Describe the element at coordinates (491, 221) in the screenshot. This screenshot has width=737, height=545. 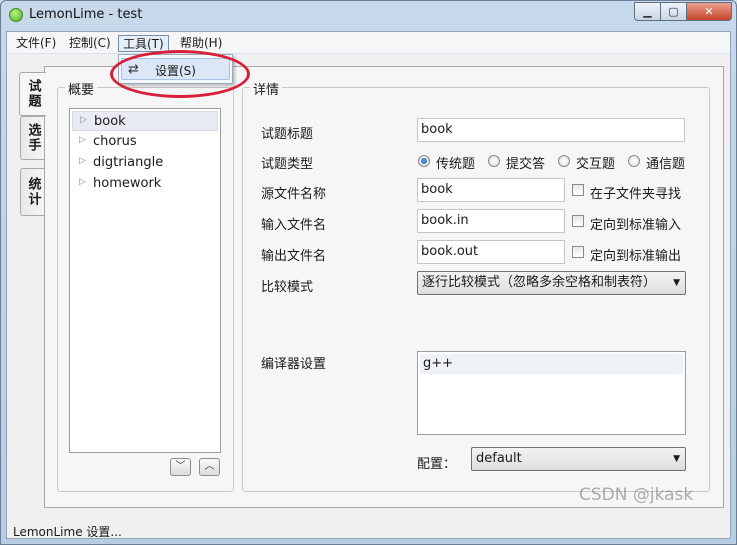
I see `input-name-field: book.in` at that location.